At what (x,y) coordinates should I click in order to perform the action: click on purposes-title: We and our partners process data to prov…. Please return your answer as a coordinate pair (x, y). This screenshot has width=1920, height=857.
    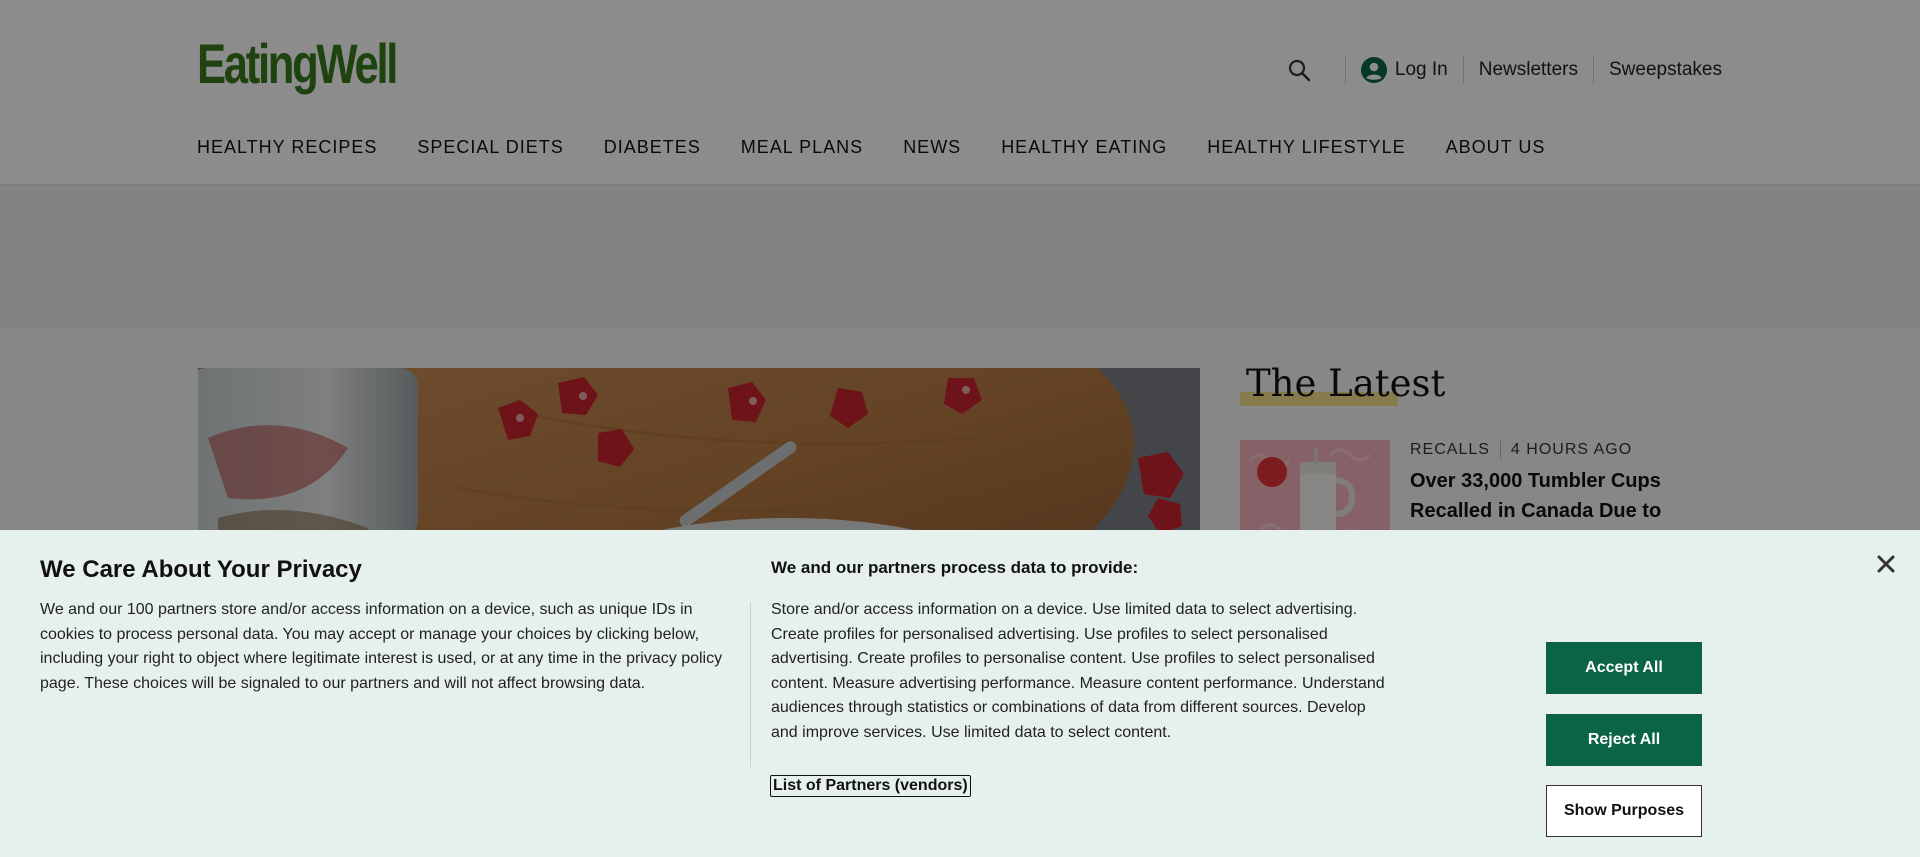
    Looking at the image, I should click on (955, 567).